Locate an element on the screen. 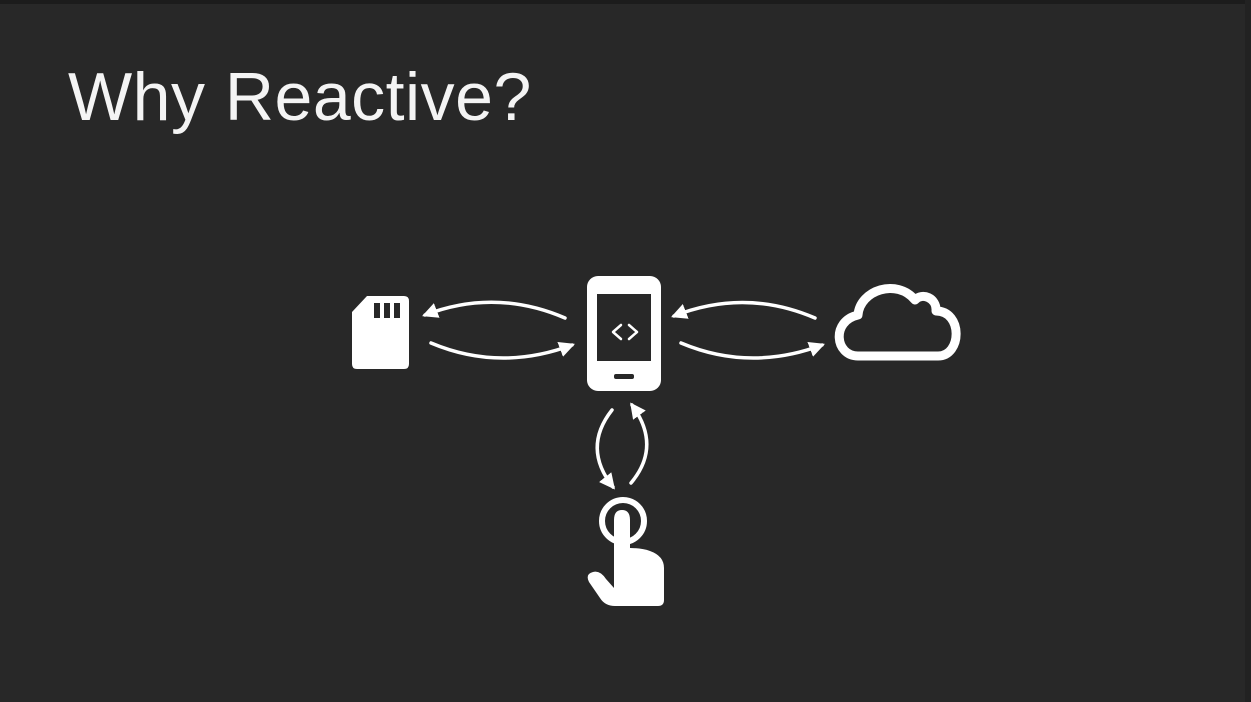  flow-arrow-cloud-to-phone is located at coordinates (744, 310).